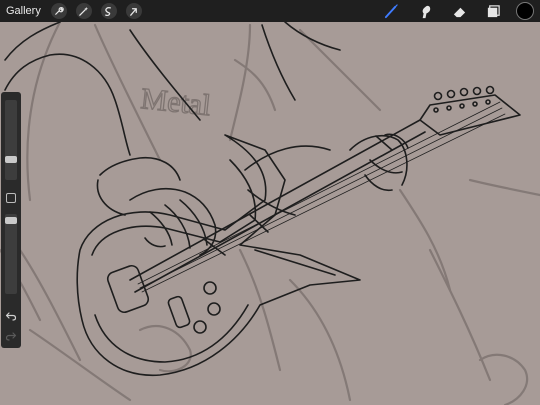 The height and width of the screenshot is (405, 540). I want to click on gallery-button: Gallery, so click(23, 11).